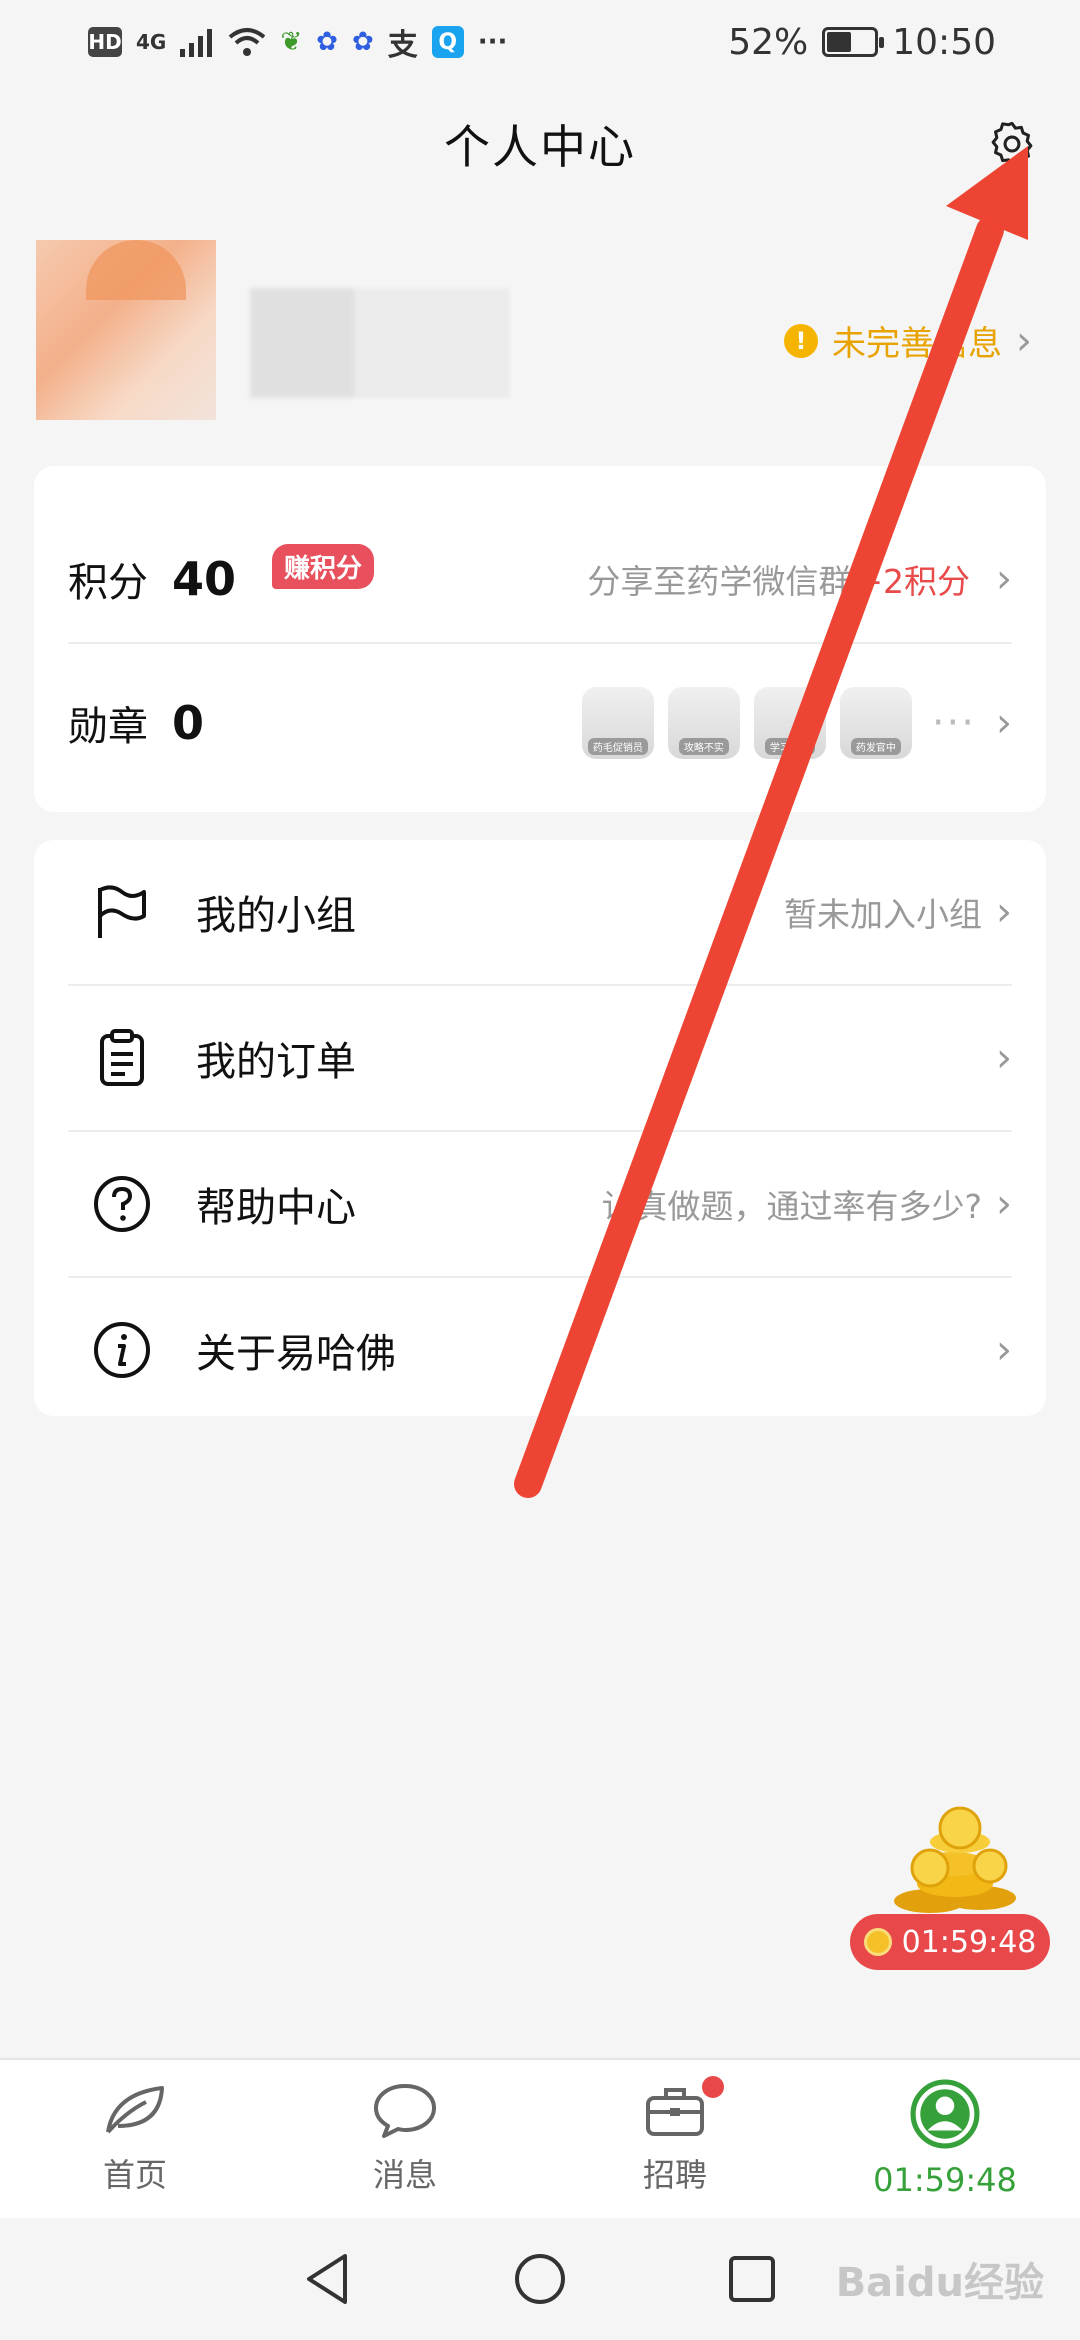  What do you see at coordinates (323, 566) in the screenshot?
I see `earn-points-badge: 赚积分` at bounding box center [323, 566].